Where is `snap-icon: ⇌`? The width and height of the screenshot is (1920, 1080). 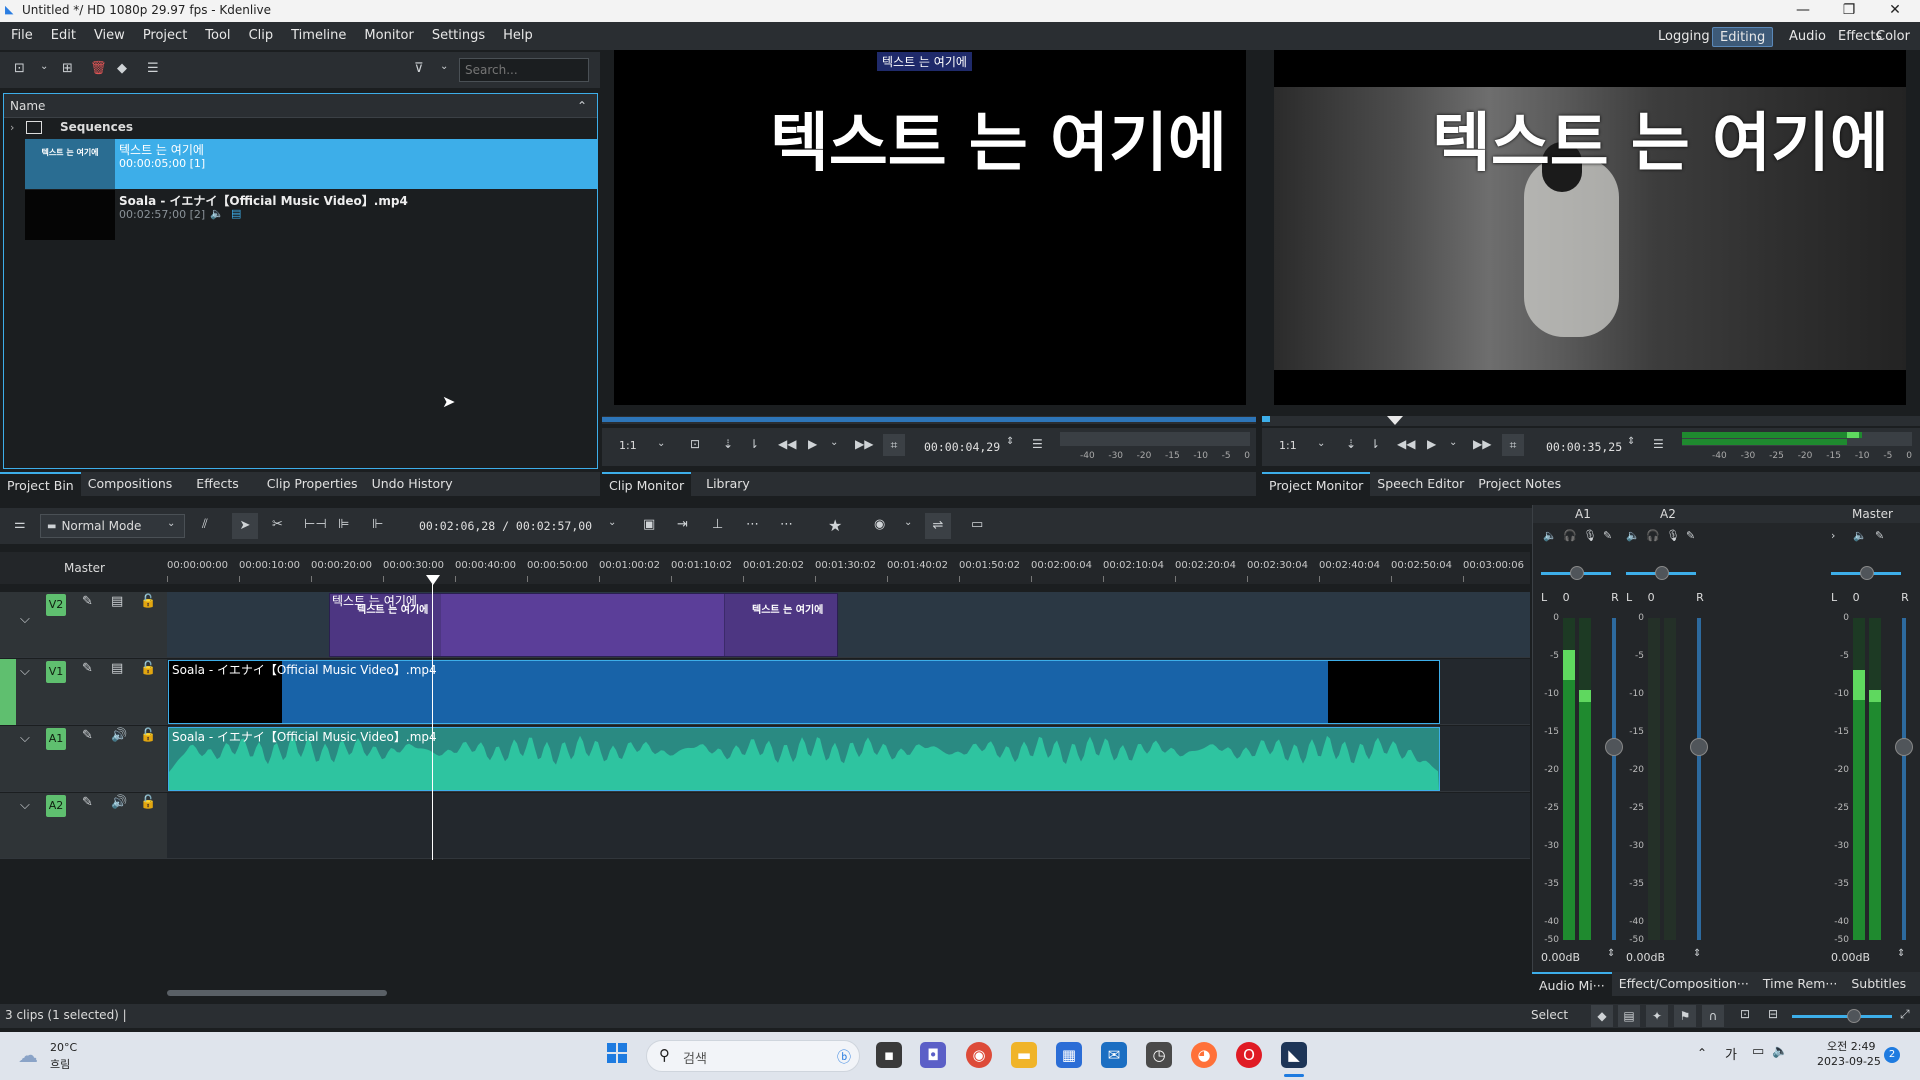
snap-icon: ⇌ is located at coordinates (938, 526).